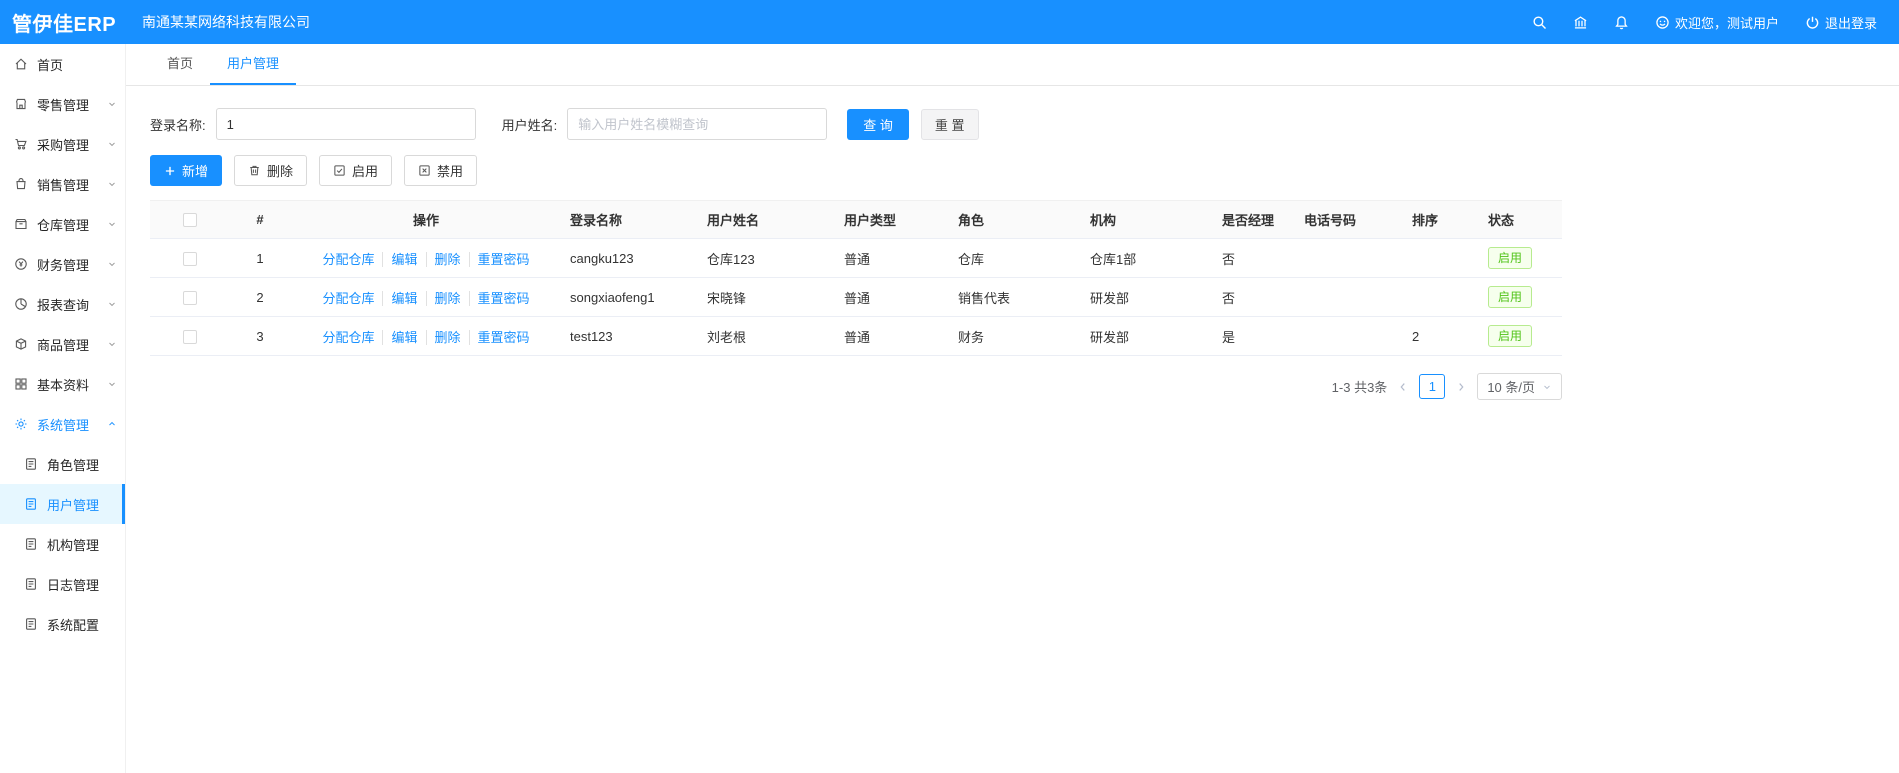  Describe the element at coordinates (226, 22) in the screenshot. I see `company-name: 南通某某网络科技有限公司` at that location.